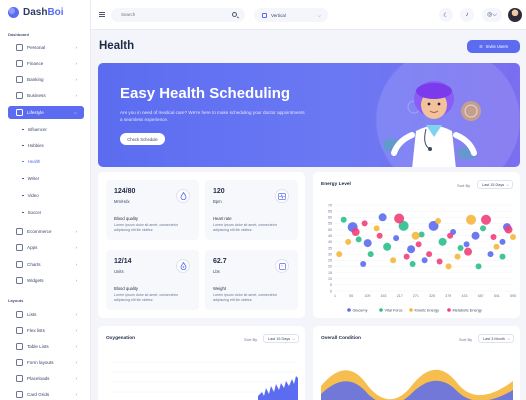  I want to click on legend-marker, so click(411, 310).